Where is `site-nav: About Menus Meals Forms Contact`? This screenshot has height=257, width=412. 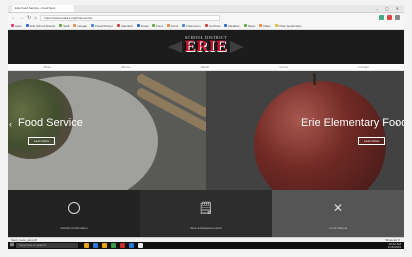
site-nav: About Menus Meals Forms Contact is located at coordinates (206, 67).